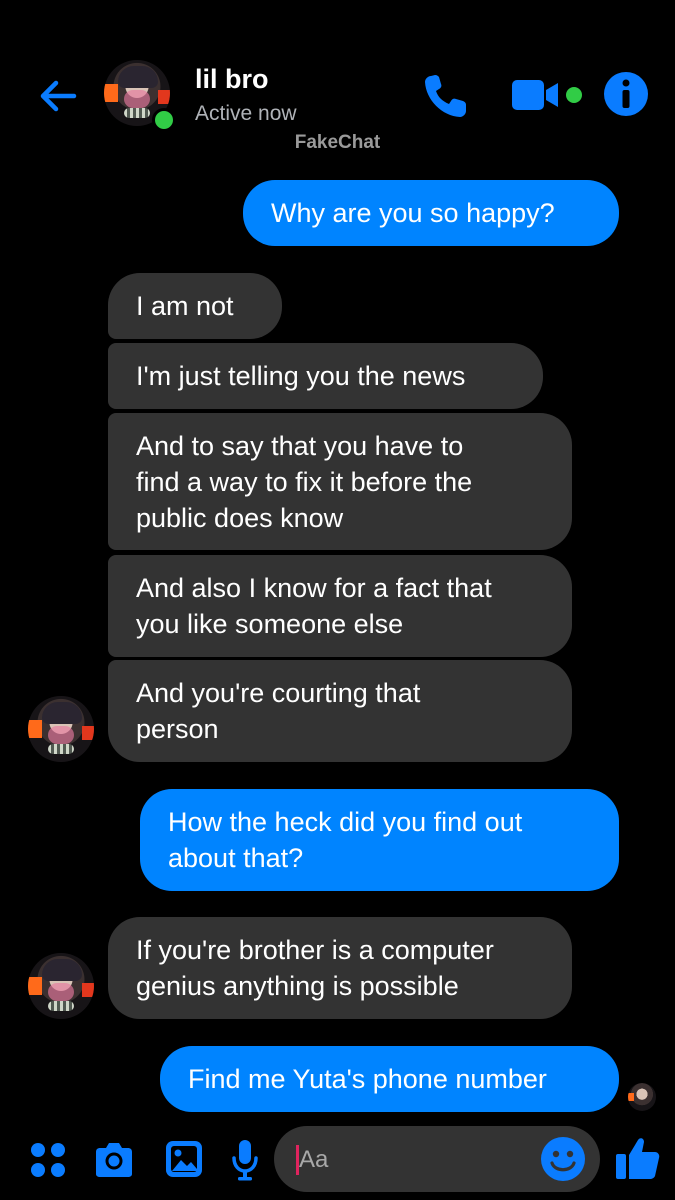  I want to click on info-icon, so click(626, 94).